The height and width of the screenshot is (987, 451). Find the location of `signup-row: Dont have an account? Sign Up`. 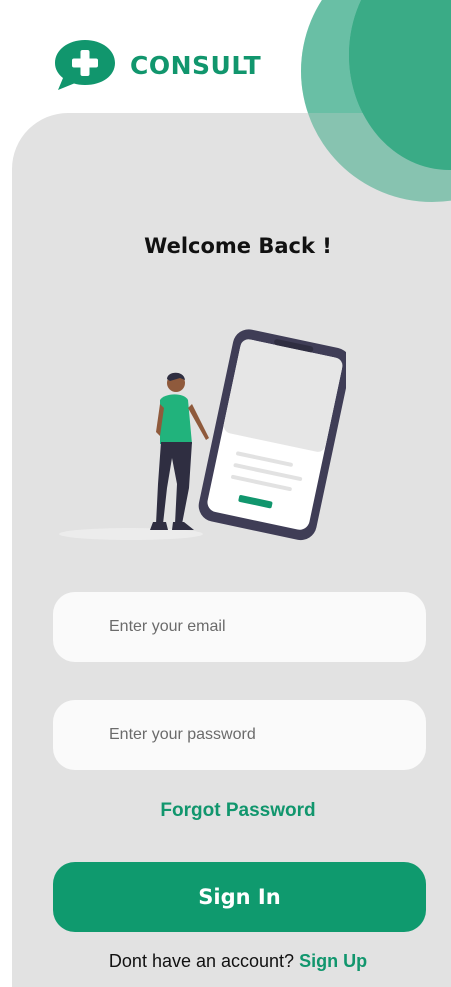

signup-row: Dont have an account? Sign Up is located at coordinates (225, 961).